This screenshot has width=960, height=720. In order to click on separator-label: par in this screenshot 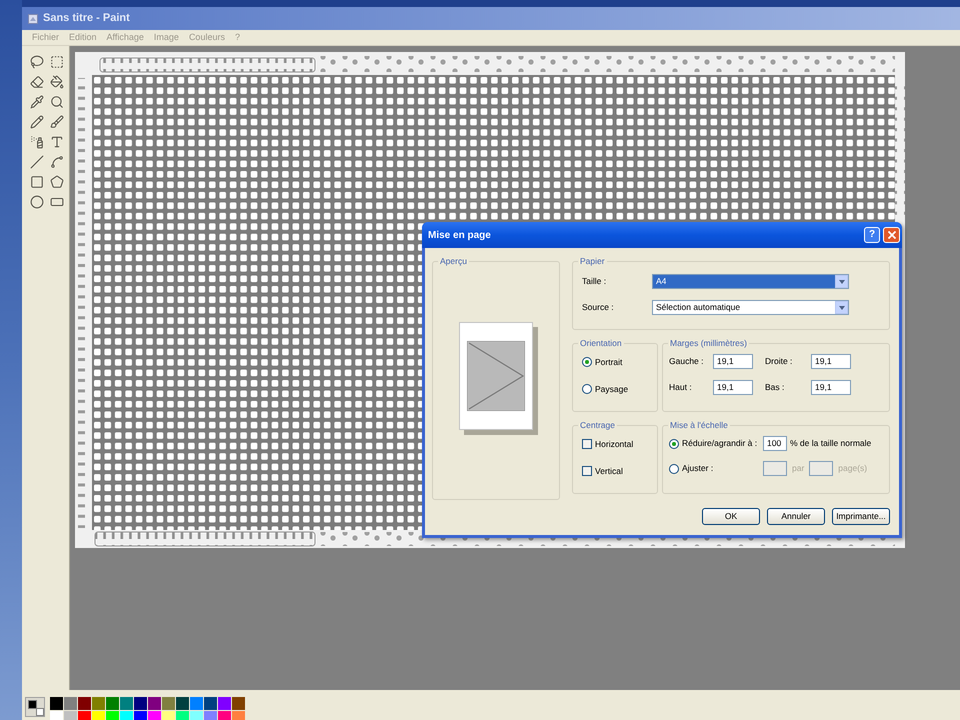, I will do `click(798, 468)`.